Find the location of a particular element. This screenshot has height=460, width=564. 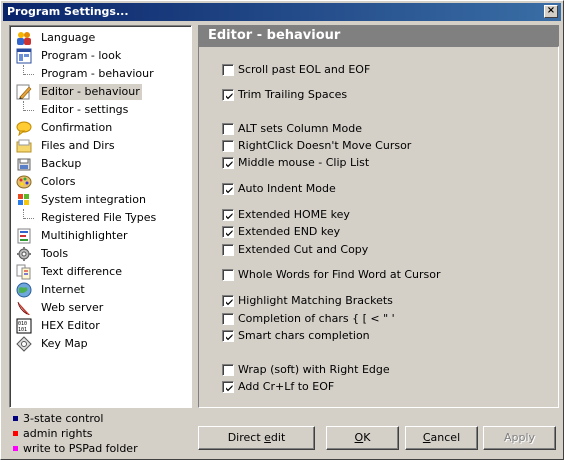

tree-item-internet: Internet is located at coordinates (100, 290).